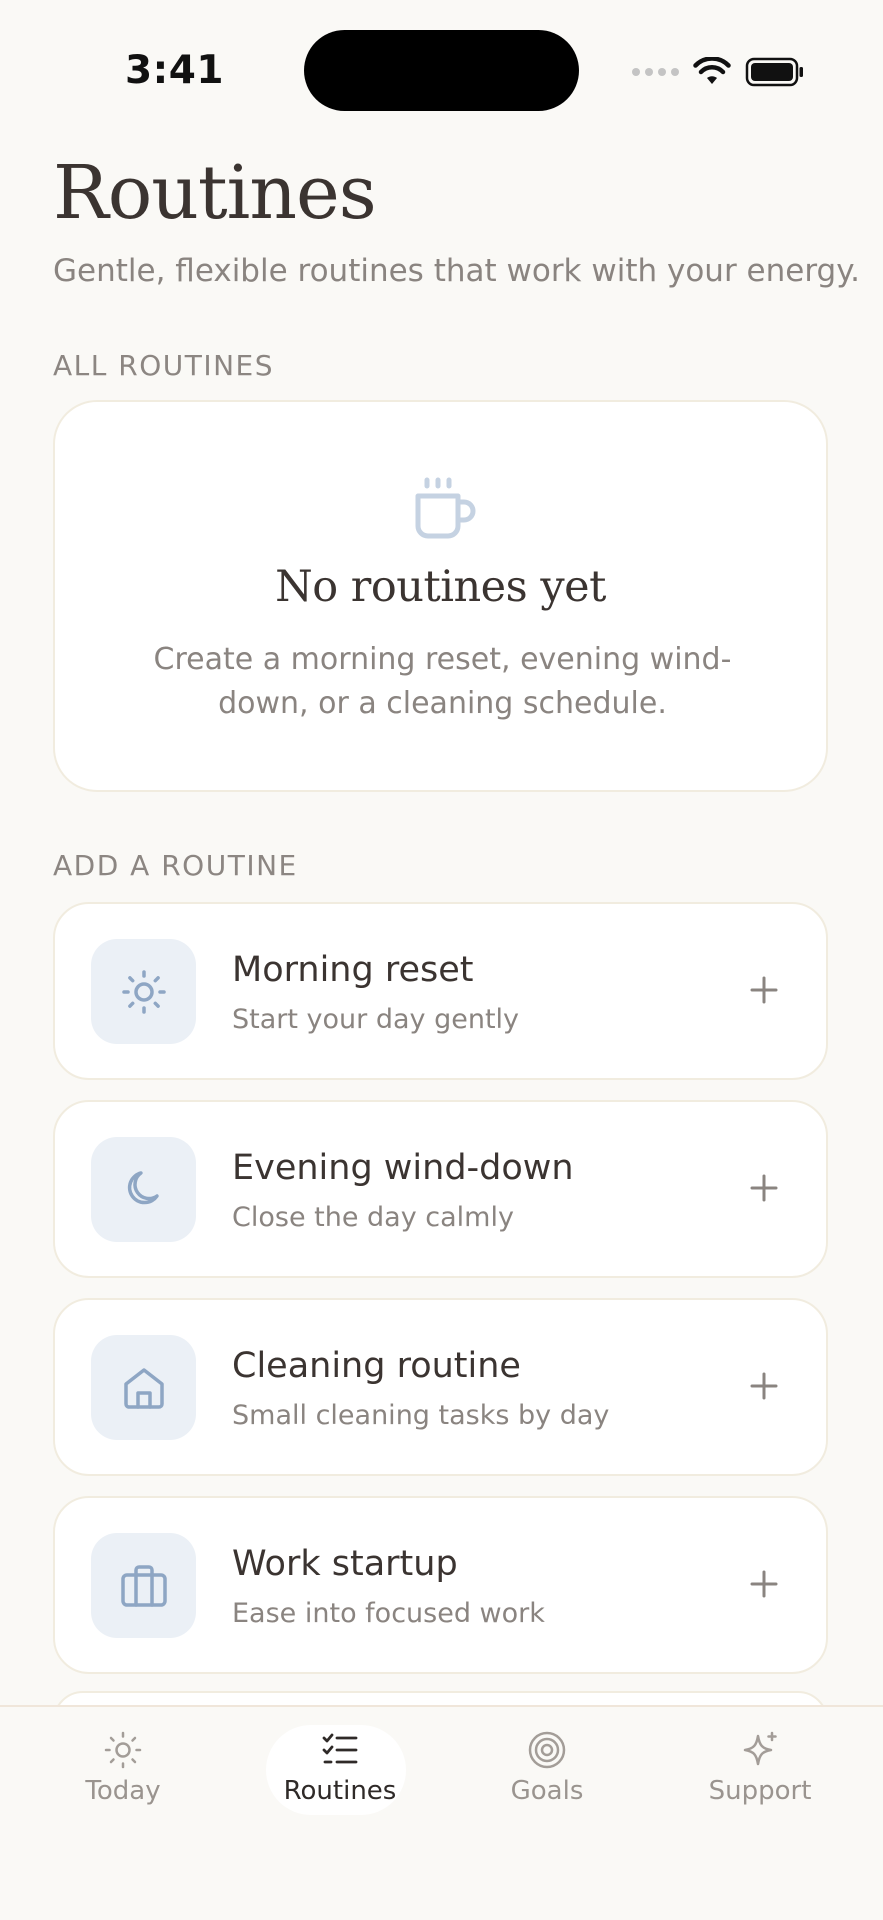  I want to click on status-icons, so click(718, 72).